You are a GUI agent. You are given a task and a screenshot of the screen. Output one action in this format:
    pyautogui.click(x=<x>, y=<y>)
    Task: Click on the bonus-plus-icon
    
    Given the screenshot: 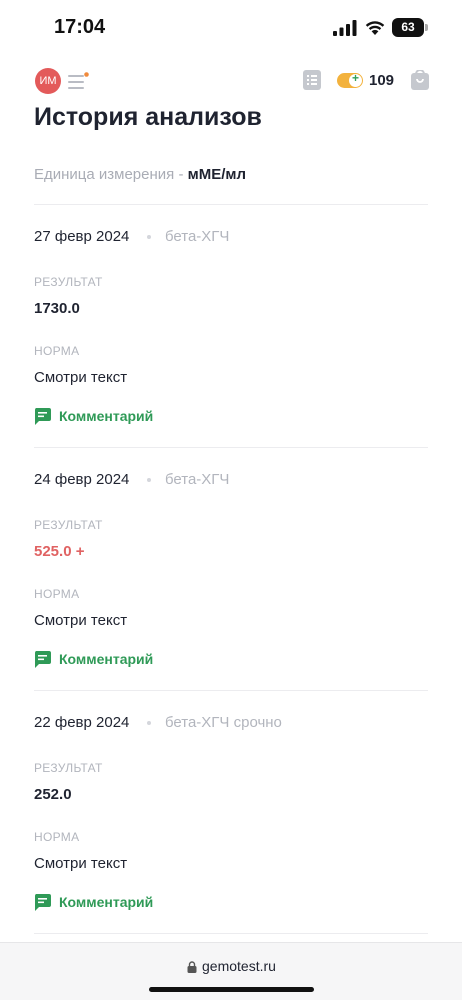 What is the action you would take?
    pyautogui.click(x=355, y=79)
    